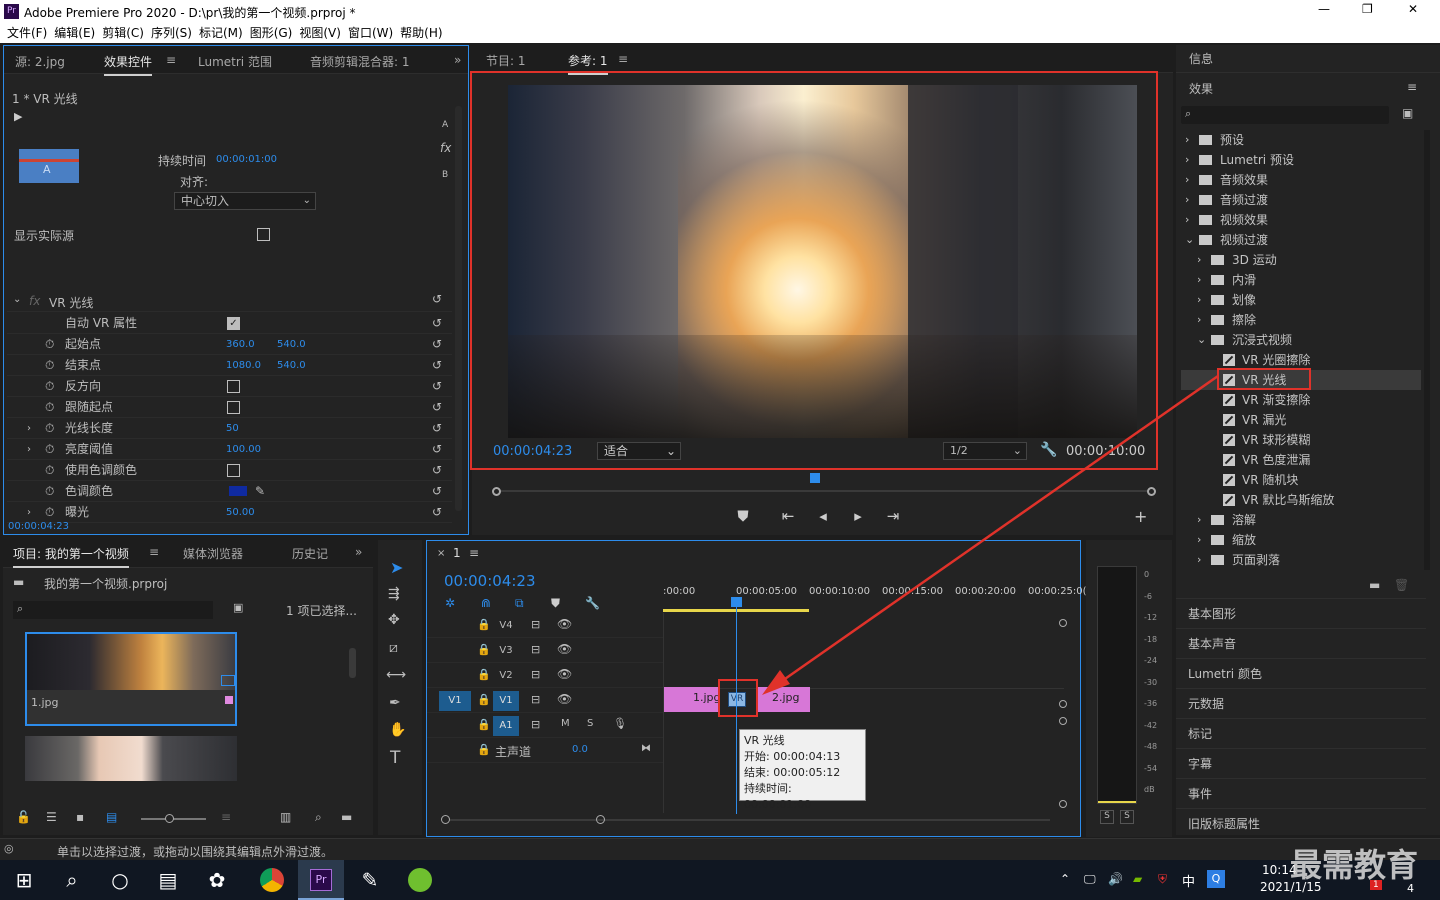 The height and width of the screenshot is (900, 1440). What do you see at coordinates (120, 880) in the screenshot?
I see `cortana-icon: ○` at bounding box center [120, 880].